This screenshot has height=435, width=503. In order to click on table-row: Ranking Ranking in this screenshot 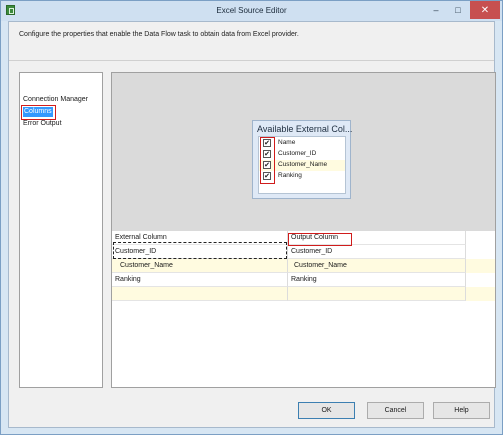, I will do `click(303, 280)`.